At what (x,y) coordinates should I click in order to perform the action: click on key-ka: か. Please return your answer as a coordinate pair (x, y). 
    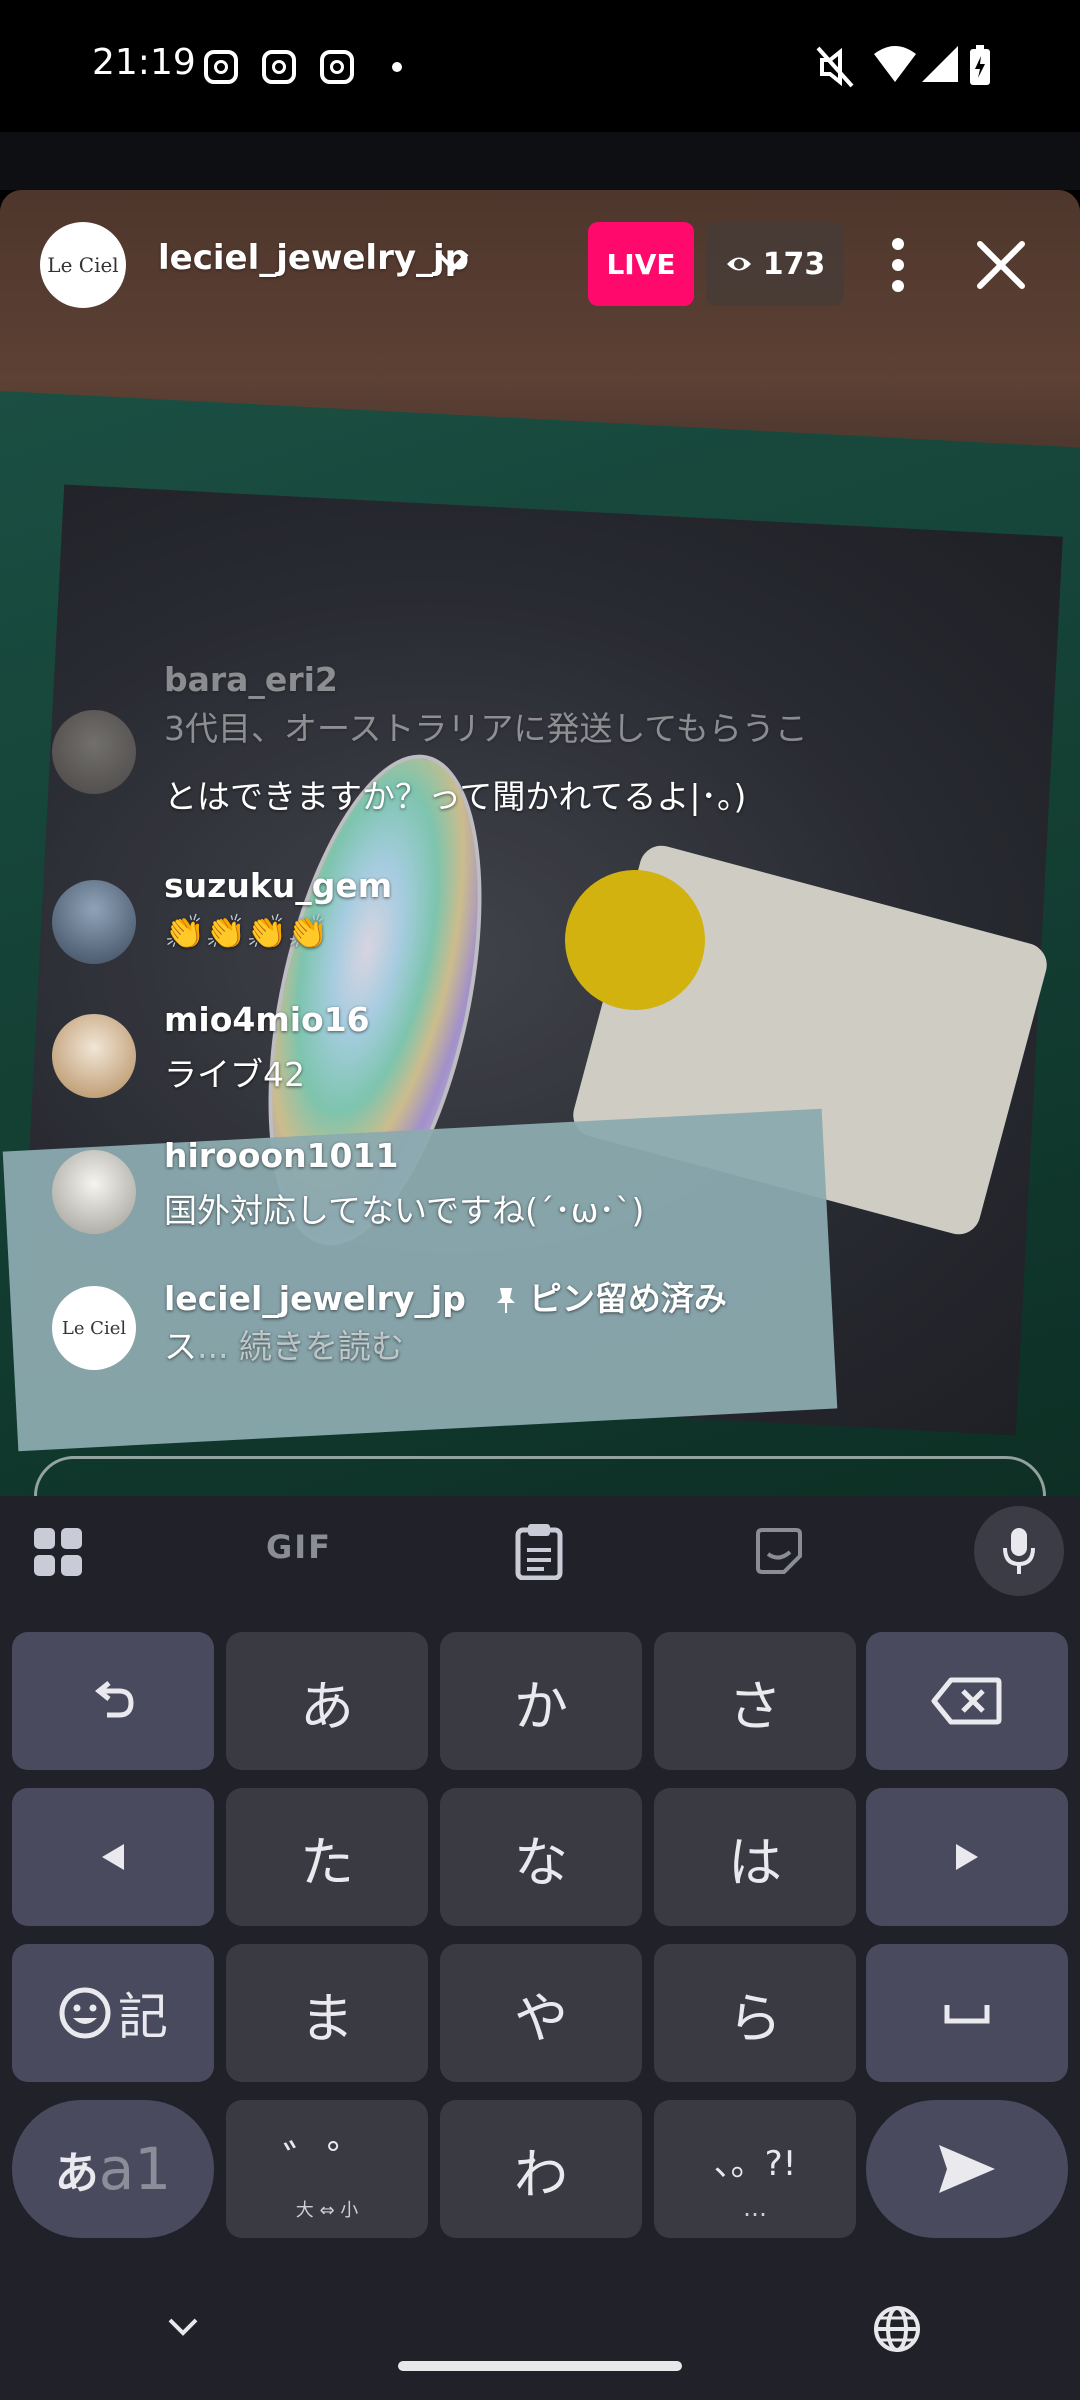
    Looking at the image, I should click on (541, 1701).